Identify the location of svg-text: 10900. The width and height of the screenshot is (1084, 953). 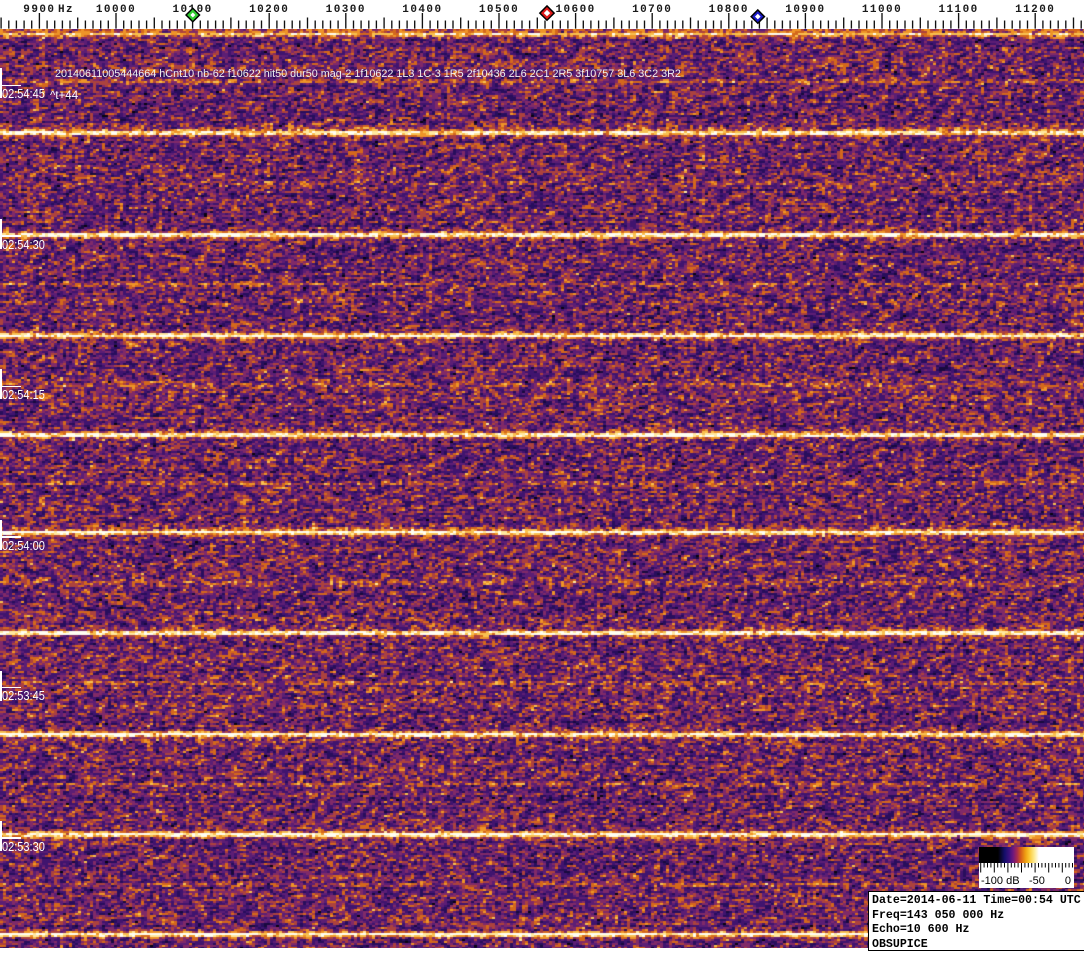
(805, 10).